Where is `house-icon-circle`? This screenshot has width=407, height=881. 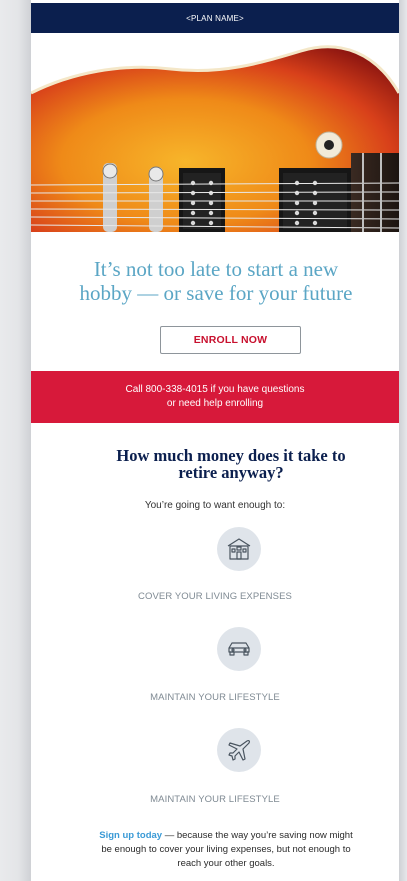 house-icon-circle is located at coordinates (239, 549).